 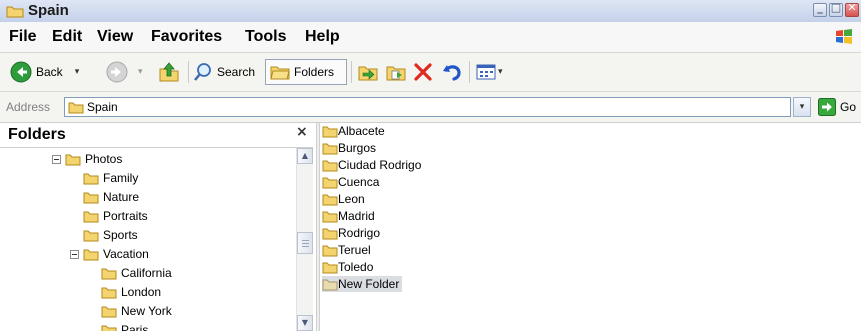 I want to click on forward-button: ▾, so click(x=124, y=72).